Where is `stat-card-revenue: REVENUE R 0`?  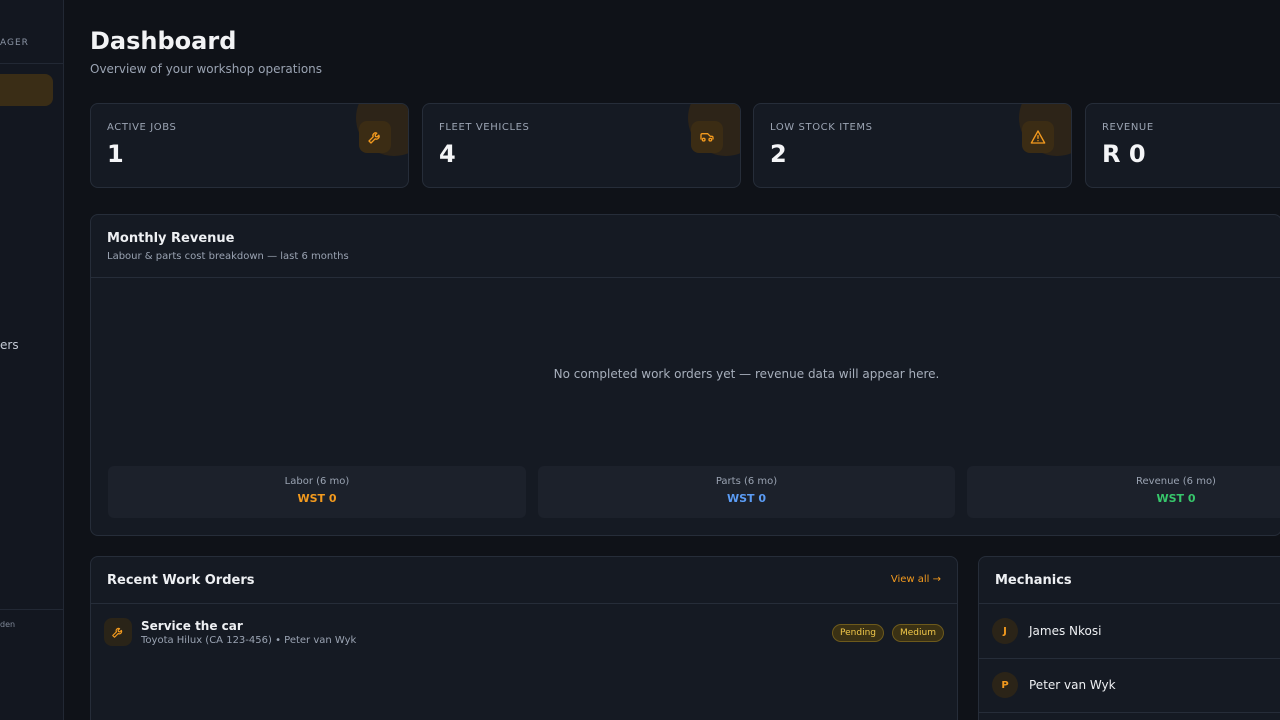 stat-card-revenue: REVENUE R 0 is located at coordinates (1182, 145).